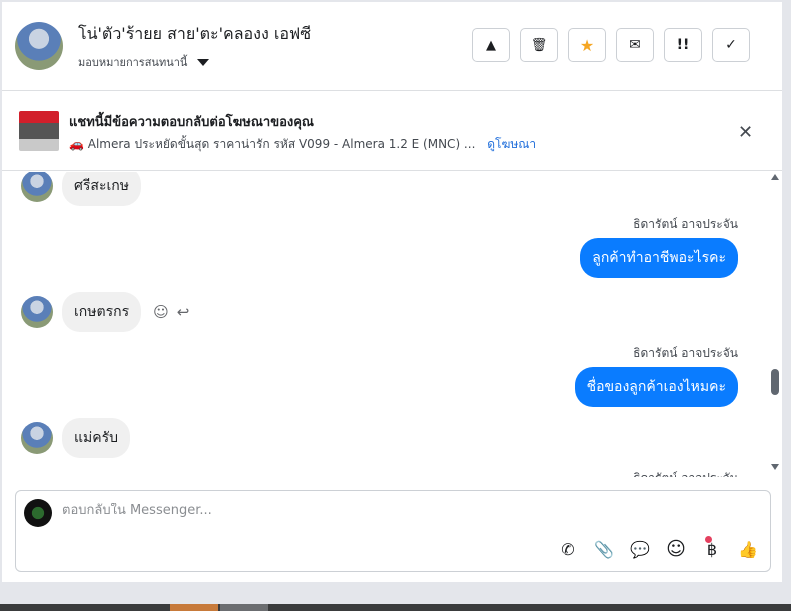 The width and height of the screenshot is (791, 611). Describe the element at coordinates (191, 122) in the screenshot. I see `ad-banner-title: แชทนี้มีข้อความตอบกลับต่อโฆษณาของคุณ` at that location.